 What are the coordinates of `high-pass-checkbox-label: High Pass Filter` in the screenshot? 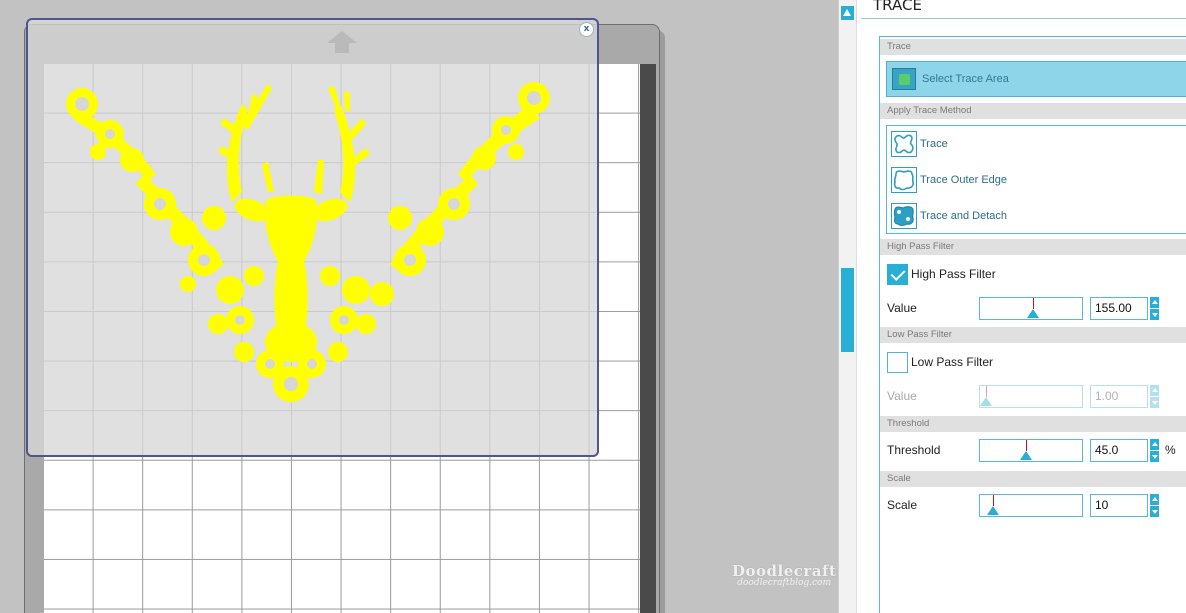 It's located at (953, 274).